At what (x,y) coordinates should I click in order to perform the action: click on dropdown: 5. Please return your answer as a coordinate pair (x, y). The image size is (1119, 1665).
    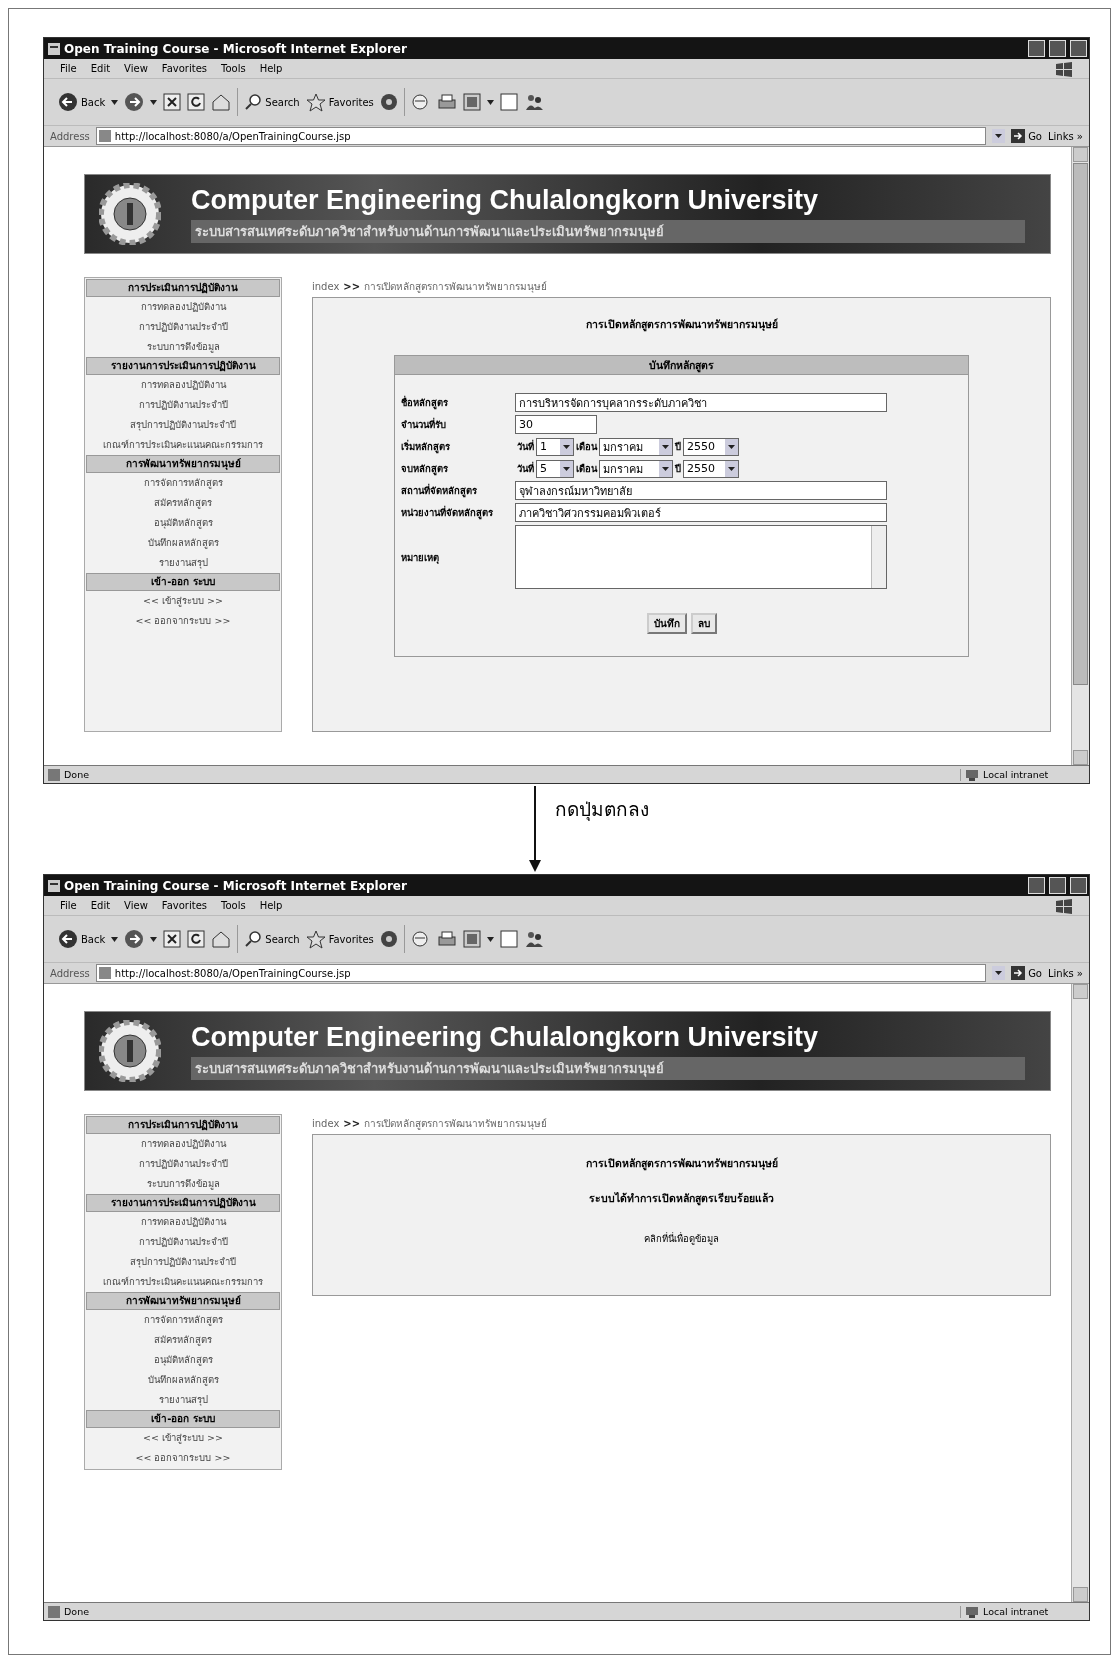
    Looking at the image, I should click on (555, 468).